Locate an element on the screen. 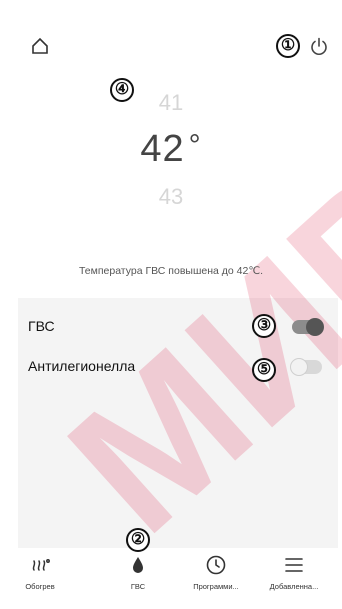 The image size is (342, 609). callout-3: ③ is located at coordinates (264, 326).